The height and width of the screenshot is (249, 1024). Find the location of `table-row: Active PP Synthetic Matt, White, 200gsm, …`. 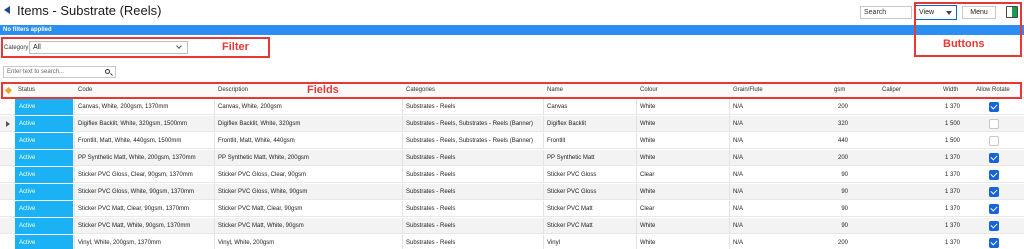

table-row: Active PP Synthetic Matt, White, 200gsm, … is located at coordinates (512, 158).